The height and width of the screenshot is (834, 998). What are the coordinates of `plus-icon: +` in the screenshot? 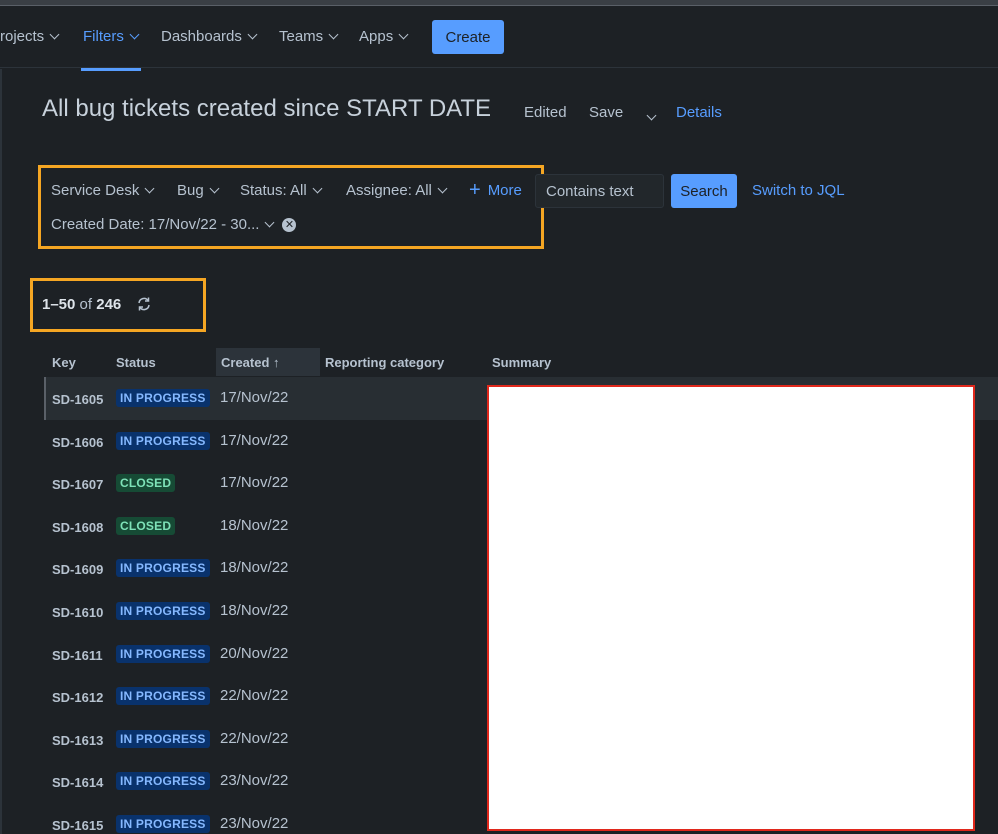 It's located at (475, 190).